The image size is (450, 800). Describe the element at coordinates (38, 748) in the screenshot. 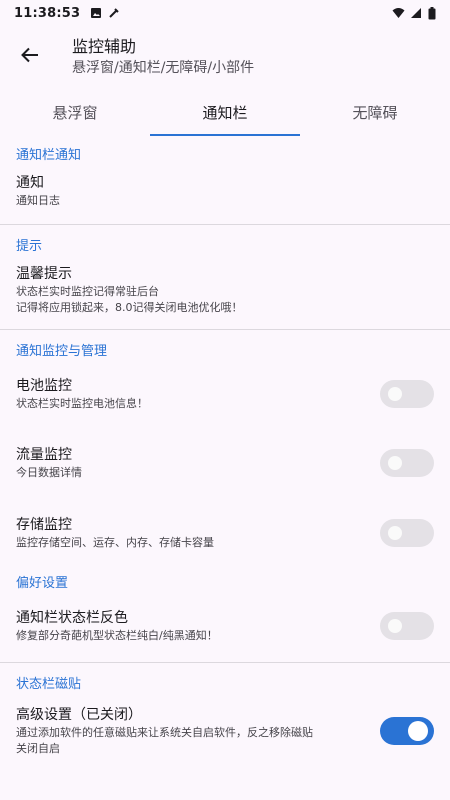

I see `item-subtitle-2: 关闭自启` at that location.